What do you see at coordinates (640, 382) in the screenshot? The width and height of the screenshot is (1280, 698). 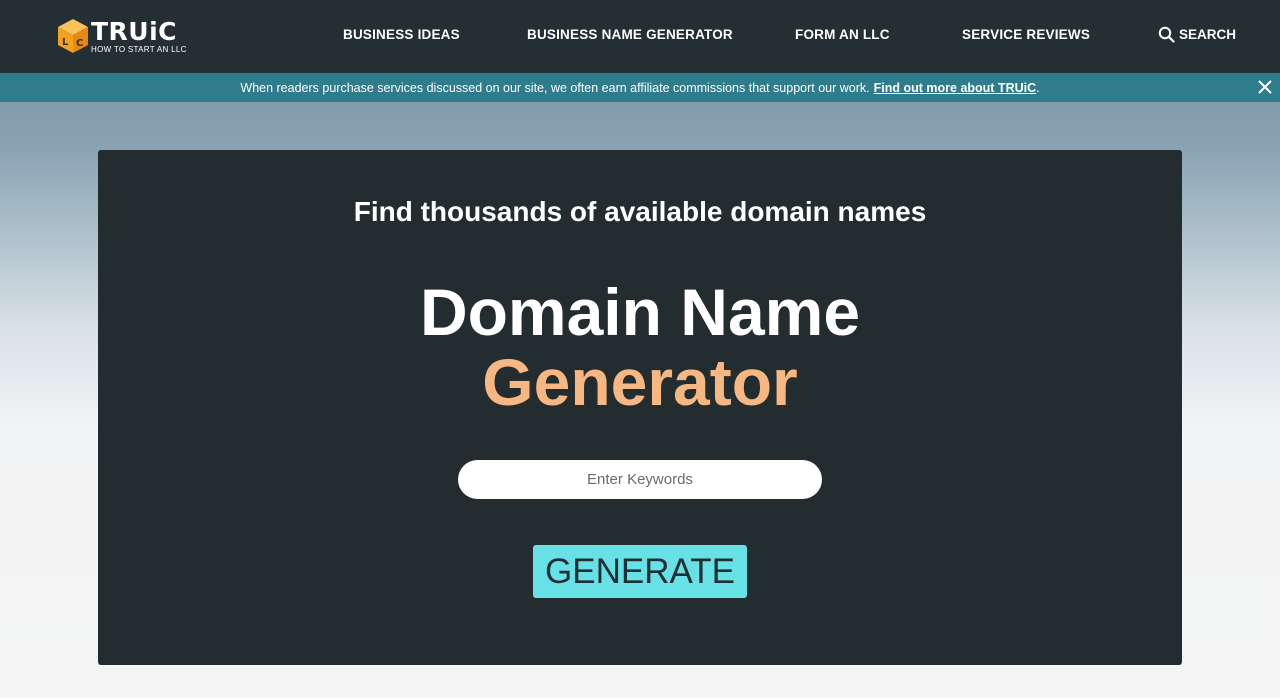 I see `hero-title-accent: Generator` at bounding box center [640, 382].